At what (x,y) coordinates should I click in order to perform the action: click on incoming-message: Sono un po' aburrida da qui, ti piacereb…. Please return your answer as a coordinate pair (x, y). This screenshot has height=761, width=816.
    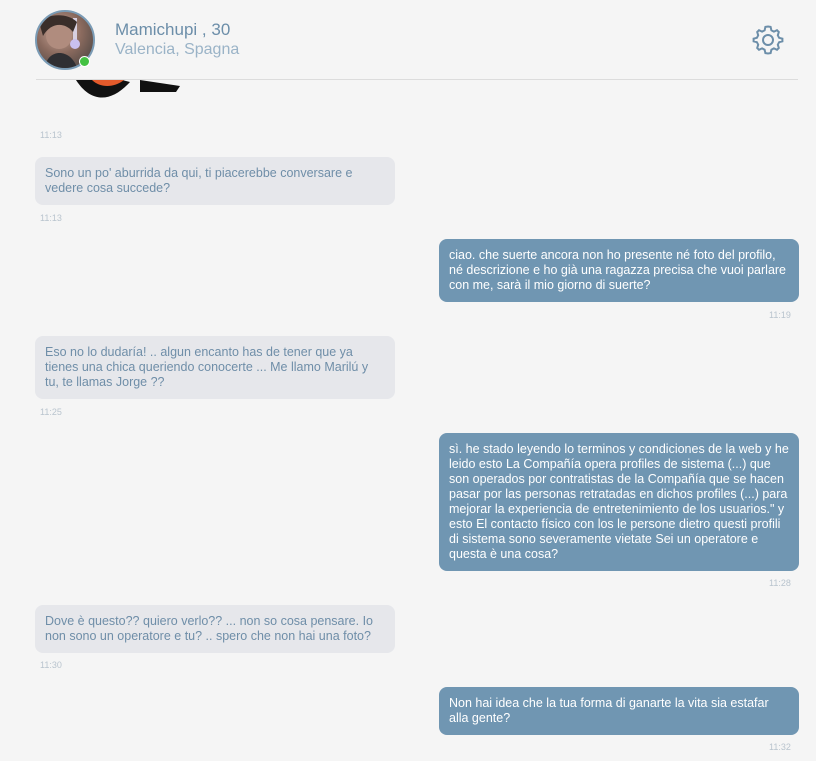
    Looking at the image, I should click on (215, 181).